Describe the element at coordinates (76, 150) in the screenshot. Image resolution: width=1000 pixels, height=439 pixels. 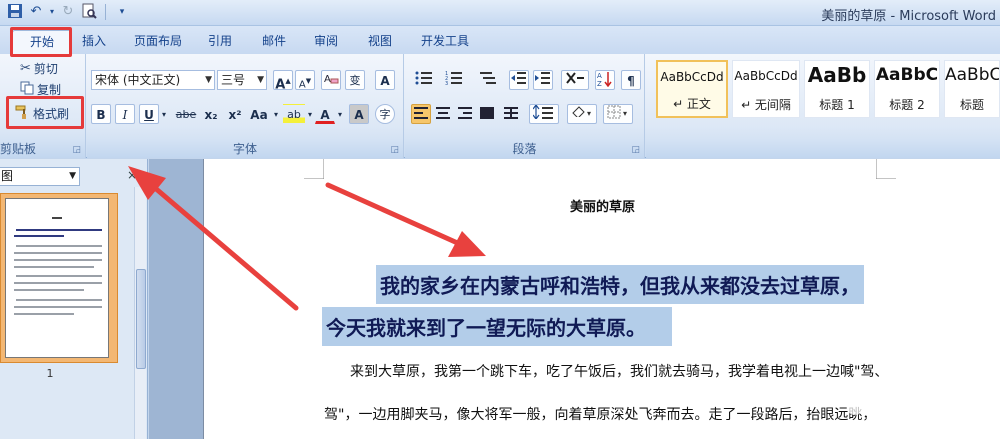
I see `clipboard-launcher-icon: ◲` at that location.